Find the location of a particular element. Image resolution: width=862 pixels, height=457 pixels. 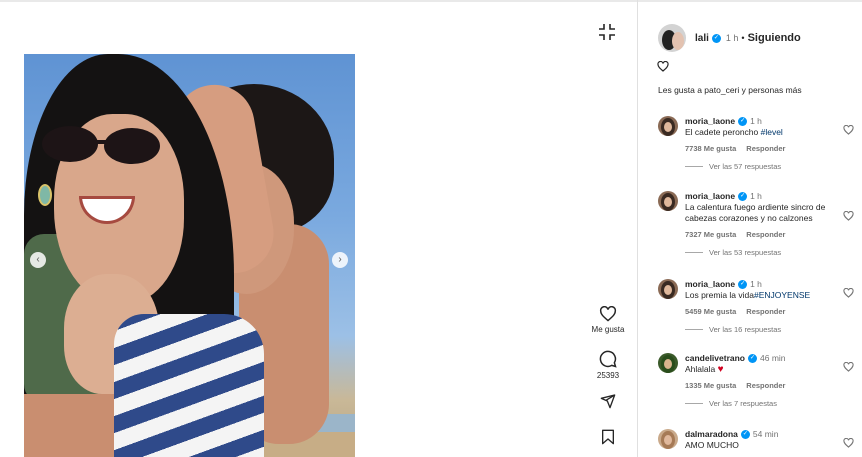

comment-likes: 1335 Me gusta is located at coordinates (710, 385).